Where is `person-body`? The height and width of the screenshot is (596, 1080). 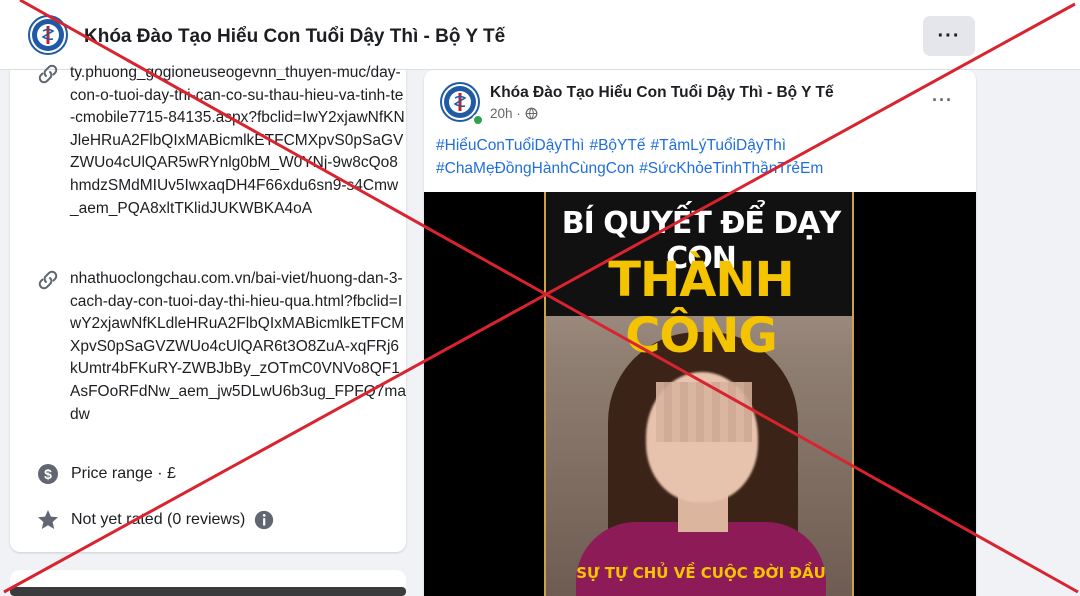
person-body is located at coordinates (701, 559).